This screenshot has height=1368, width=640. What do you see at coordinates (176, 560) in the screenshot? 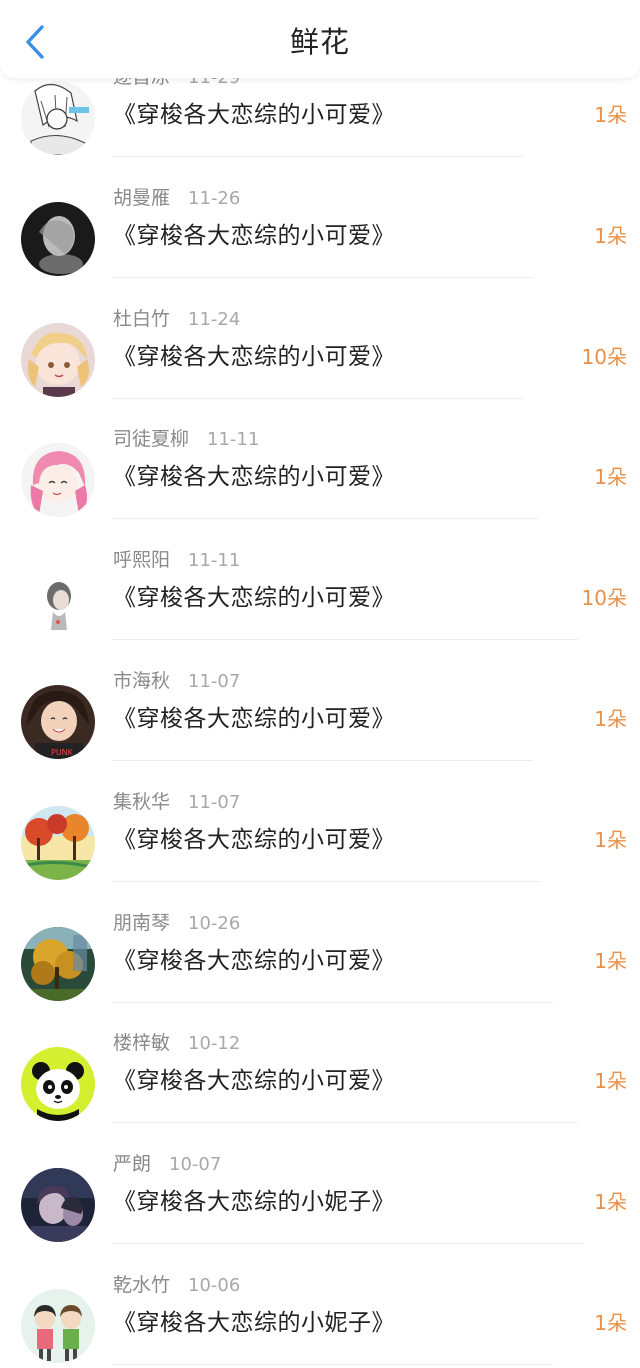
I see `user-info: 呼熙阳 11-11` at bounding box center [176, 560].